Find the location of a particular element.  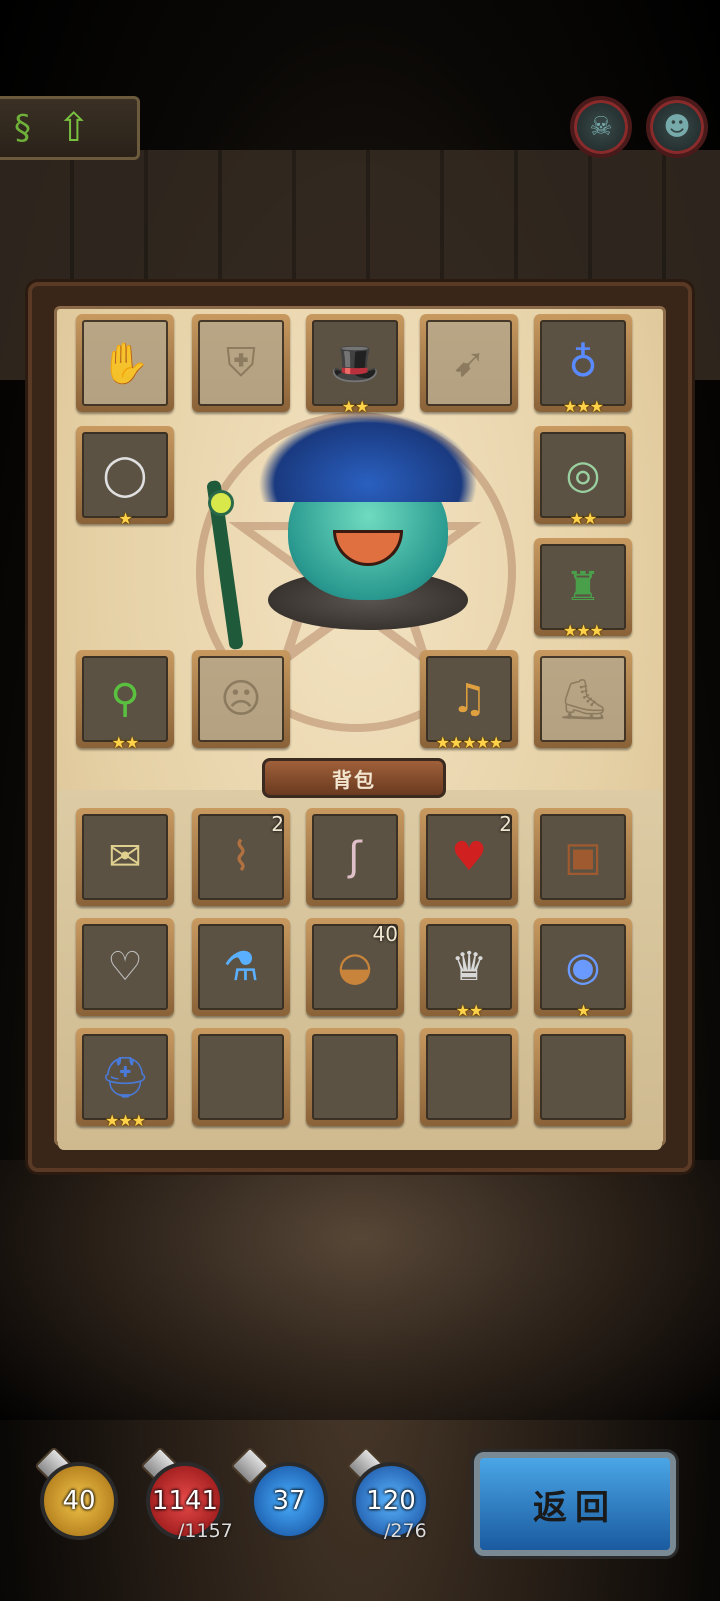

slot-inner: ♛ is located at coordinates (469, 967).